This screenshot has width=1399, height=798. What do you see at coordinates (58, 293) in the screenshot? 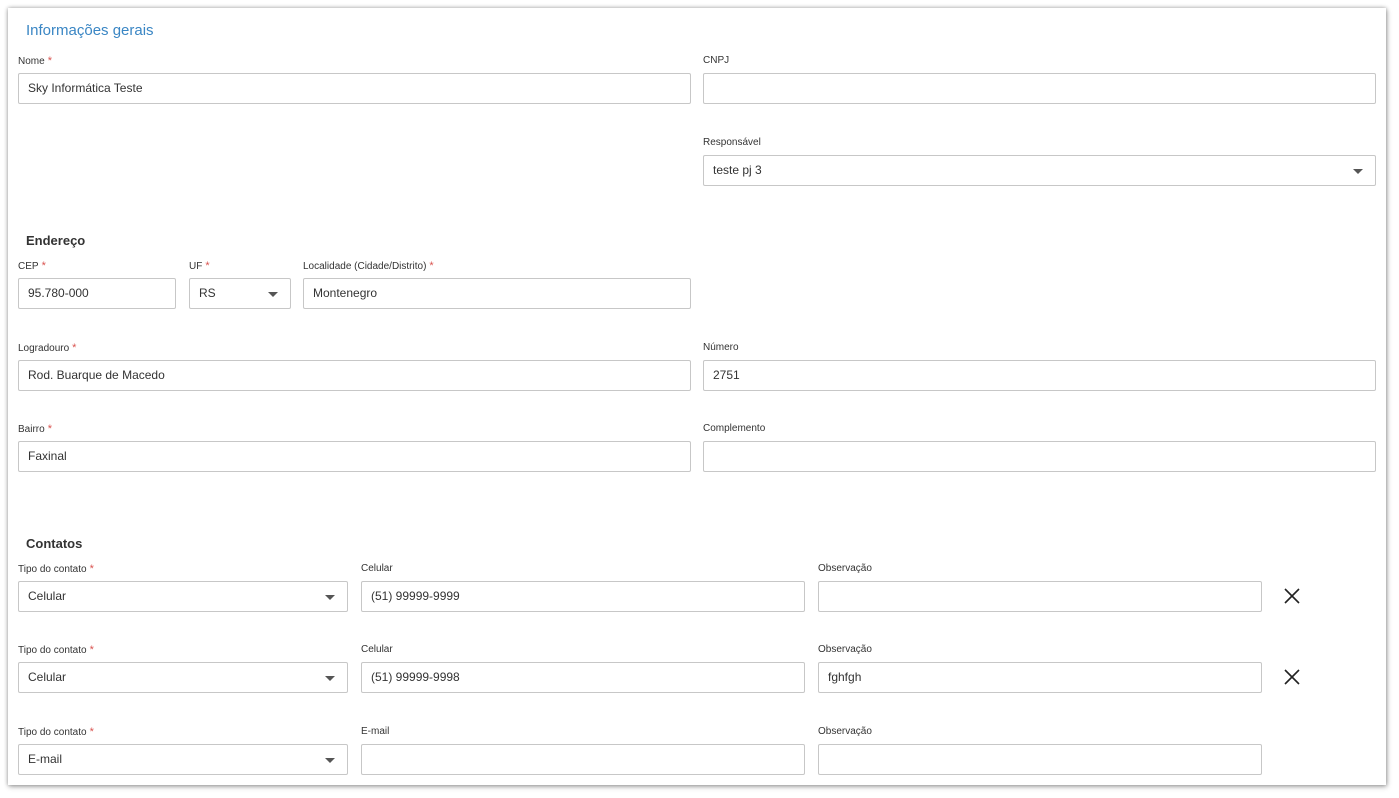
I see `cep-value: 95.780-000` at bounding box center [58, 293].